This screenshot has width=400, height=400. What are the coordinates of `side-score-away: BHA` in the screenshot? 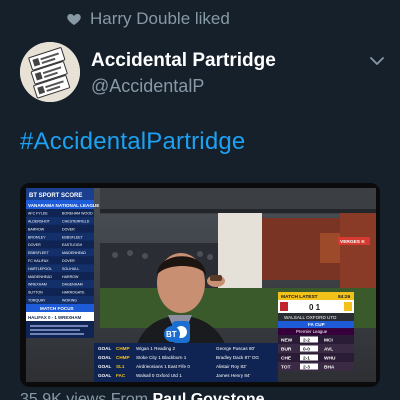 It's located at (329, 368).